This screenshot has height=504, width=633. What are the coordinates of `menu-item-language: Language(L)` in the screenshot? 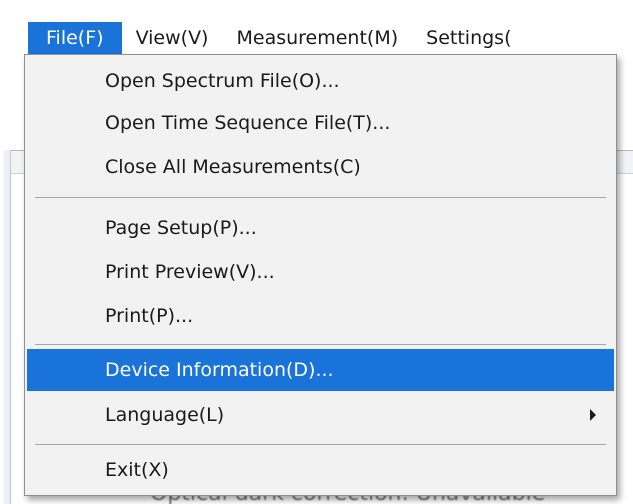 It's located at (320, 415).